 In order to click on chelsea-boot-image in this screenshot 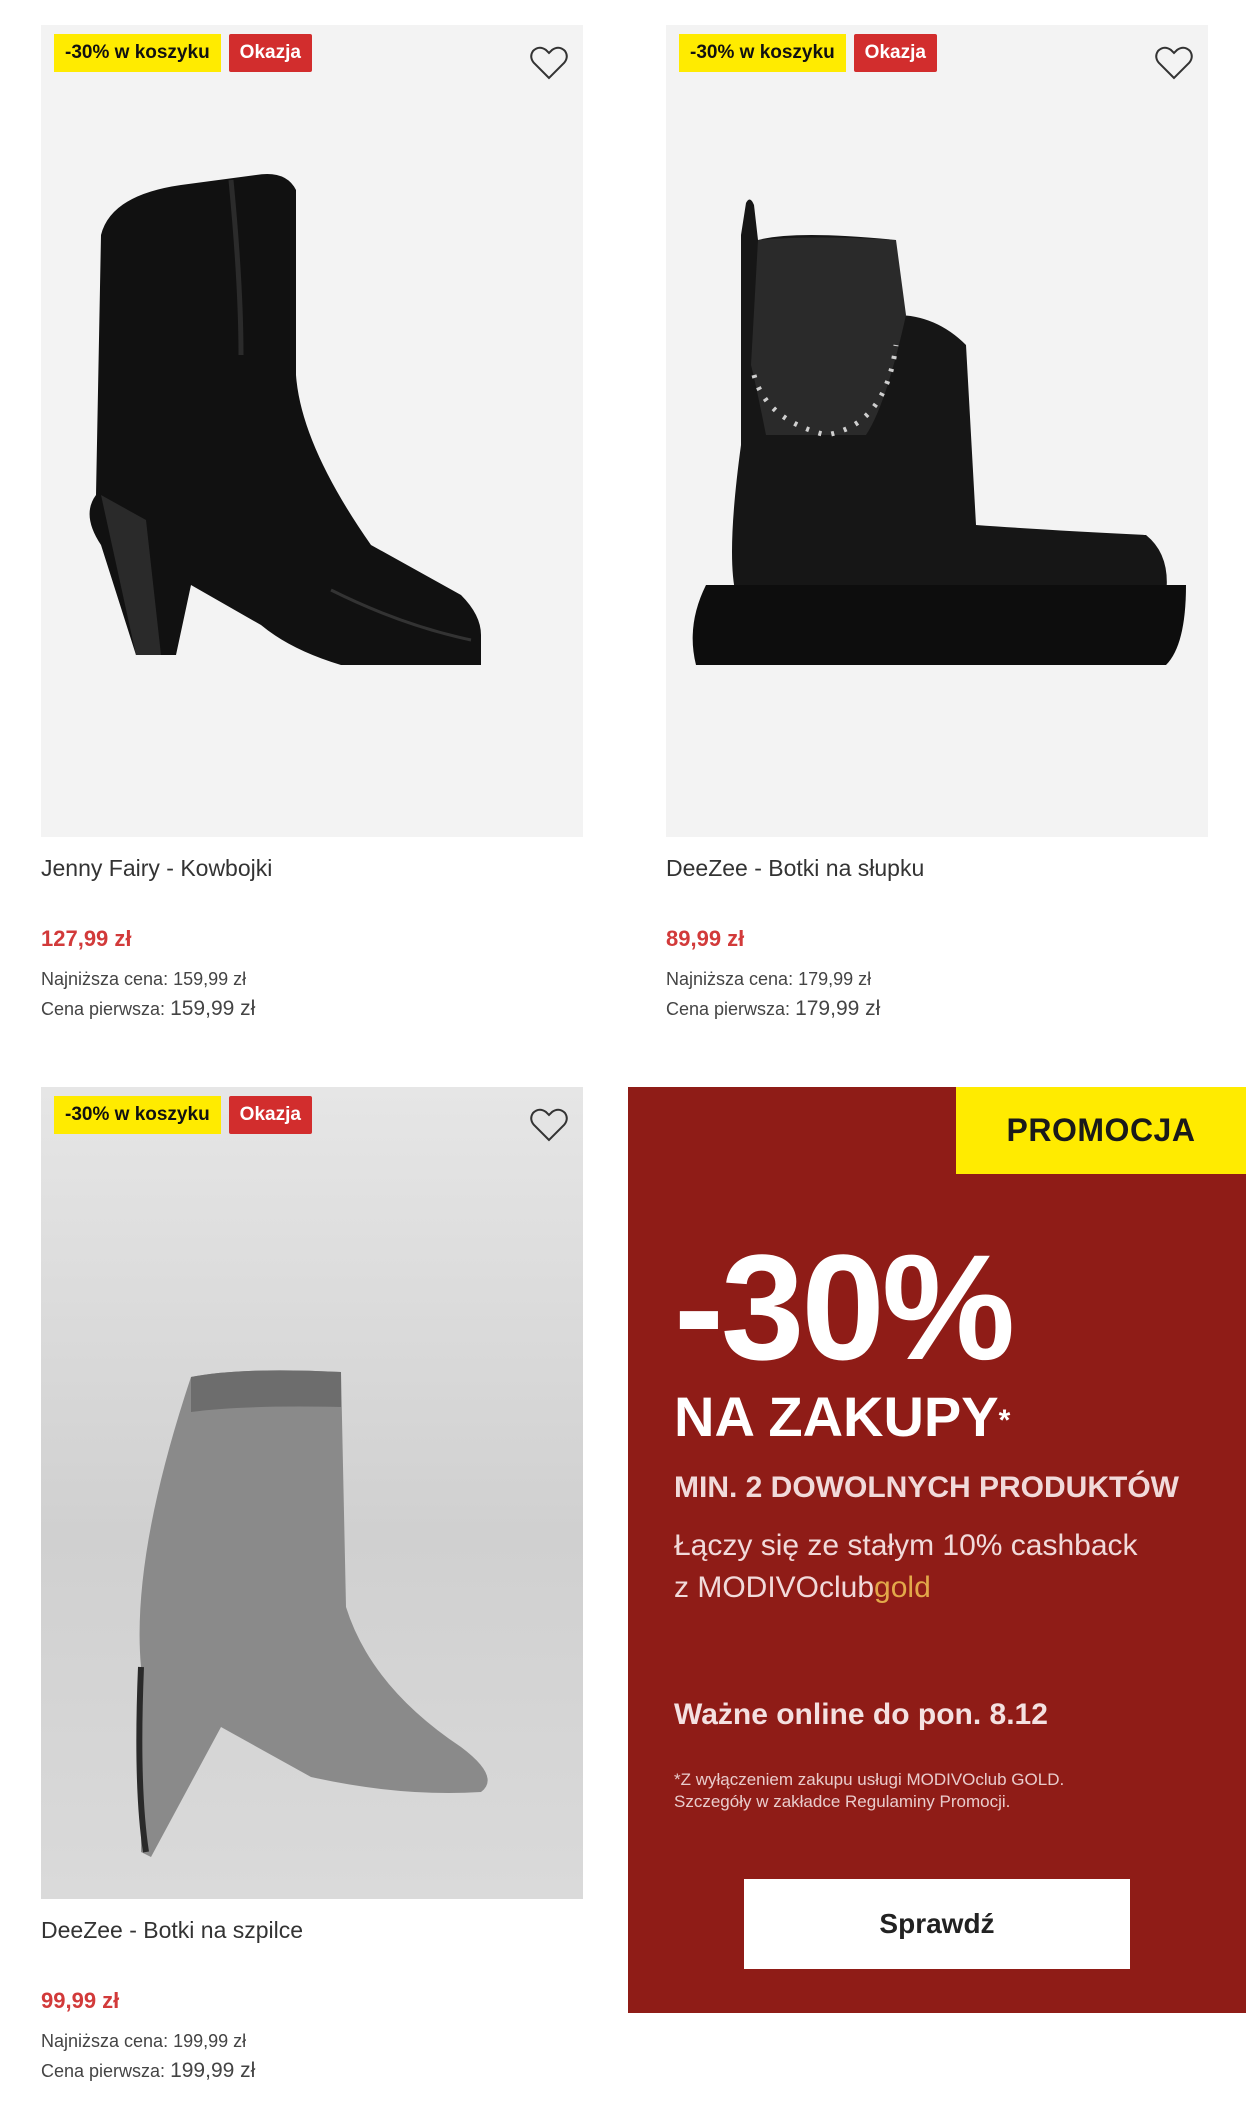, I will do `click(939, 432)`.